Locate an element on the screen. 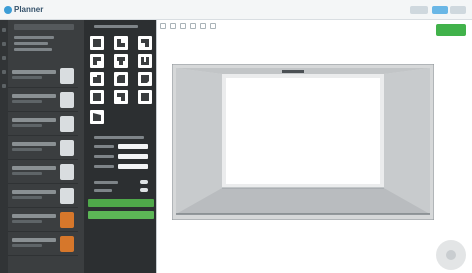  top-menu-button is located at coordinates (419, 10).